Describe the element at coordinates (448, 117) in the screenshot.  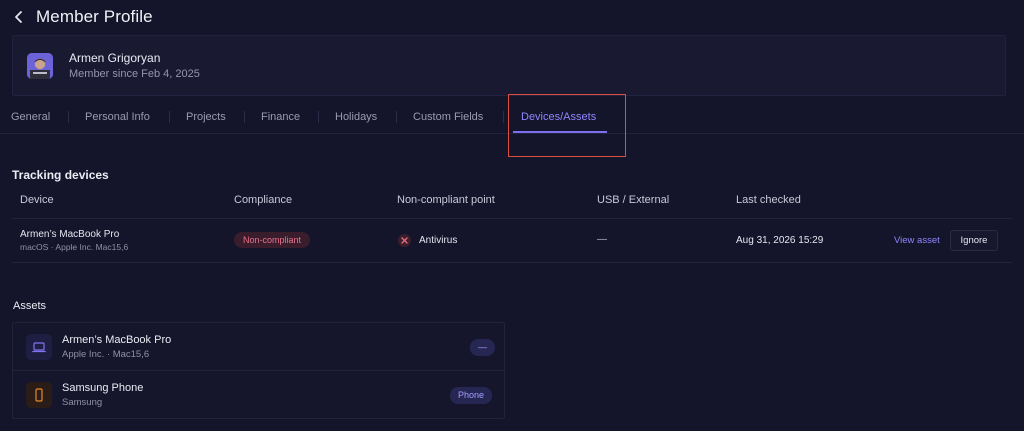
I see `tab-custom-fields: Custom Fields` at that location.